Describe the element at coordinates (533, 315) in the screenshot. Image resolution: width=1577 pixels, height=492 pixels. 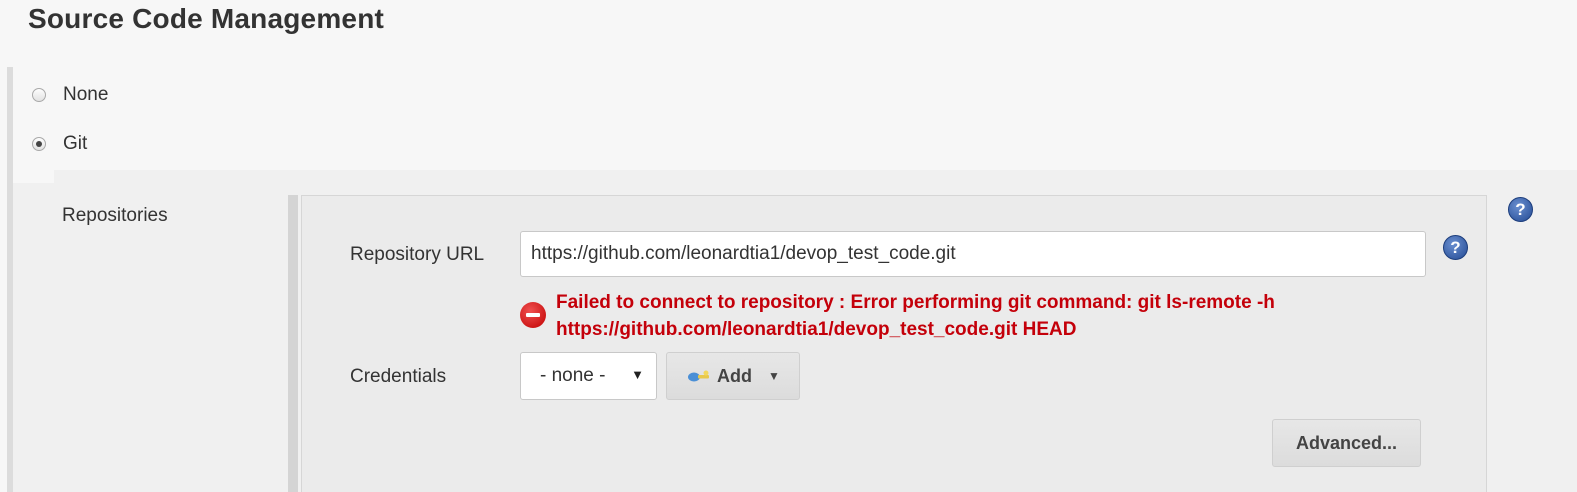
I see `error-icon` at that location.